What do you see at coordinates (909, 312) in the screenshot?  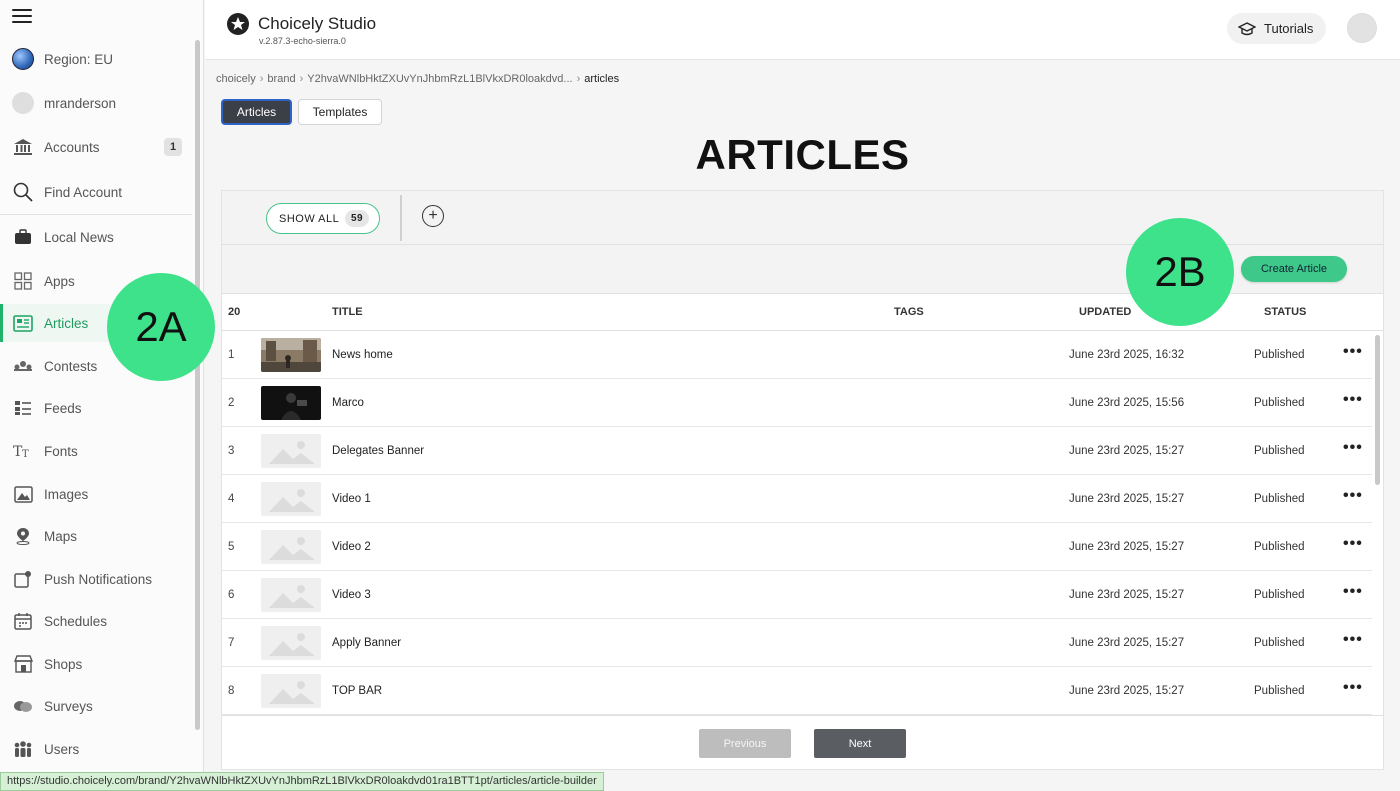 I see `column-tags: TAGS` at bounding box center [909, 312].